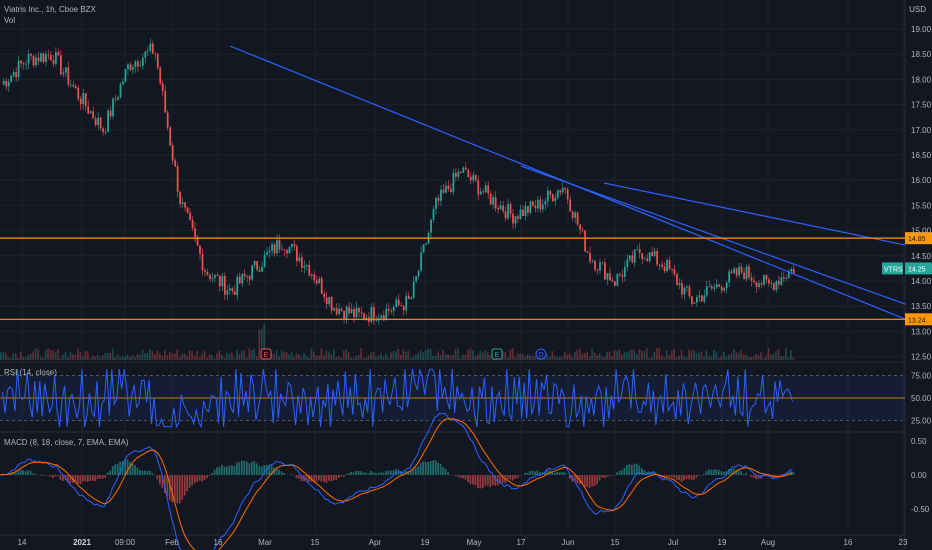 The width and height of the screenshot is (932, 550). I want to click on time-tick-label: 19, so click(722, 542).